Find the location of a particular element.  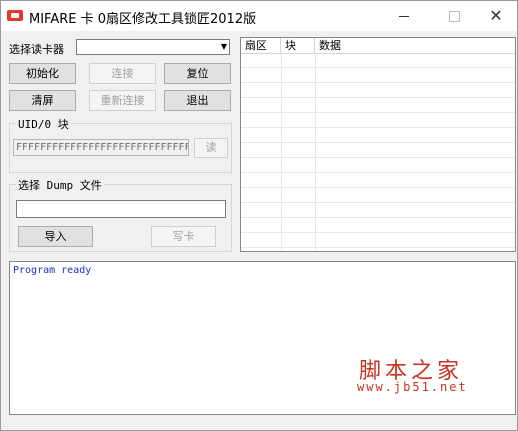

dump-group: 选择 Dump 文件 导入 写卡 is located at coordinates (120, 214).